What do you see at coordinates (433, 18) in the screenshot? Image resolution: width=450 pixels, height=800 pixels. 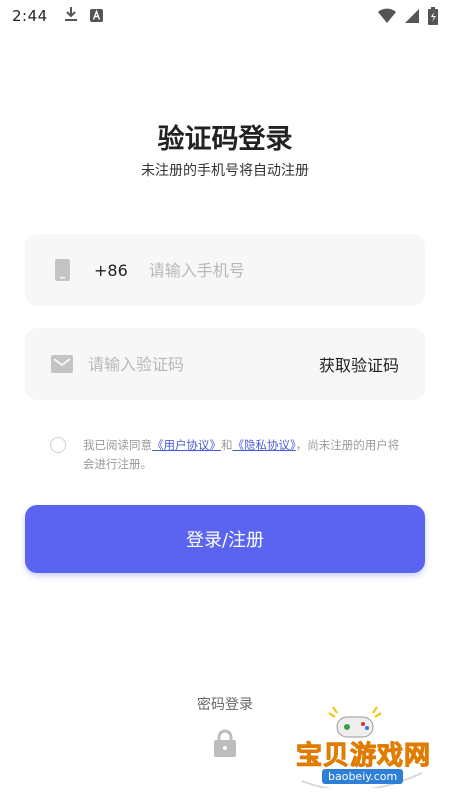 I see `battery-icon` at bounding box center [433, 18].